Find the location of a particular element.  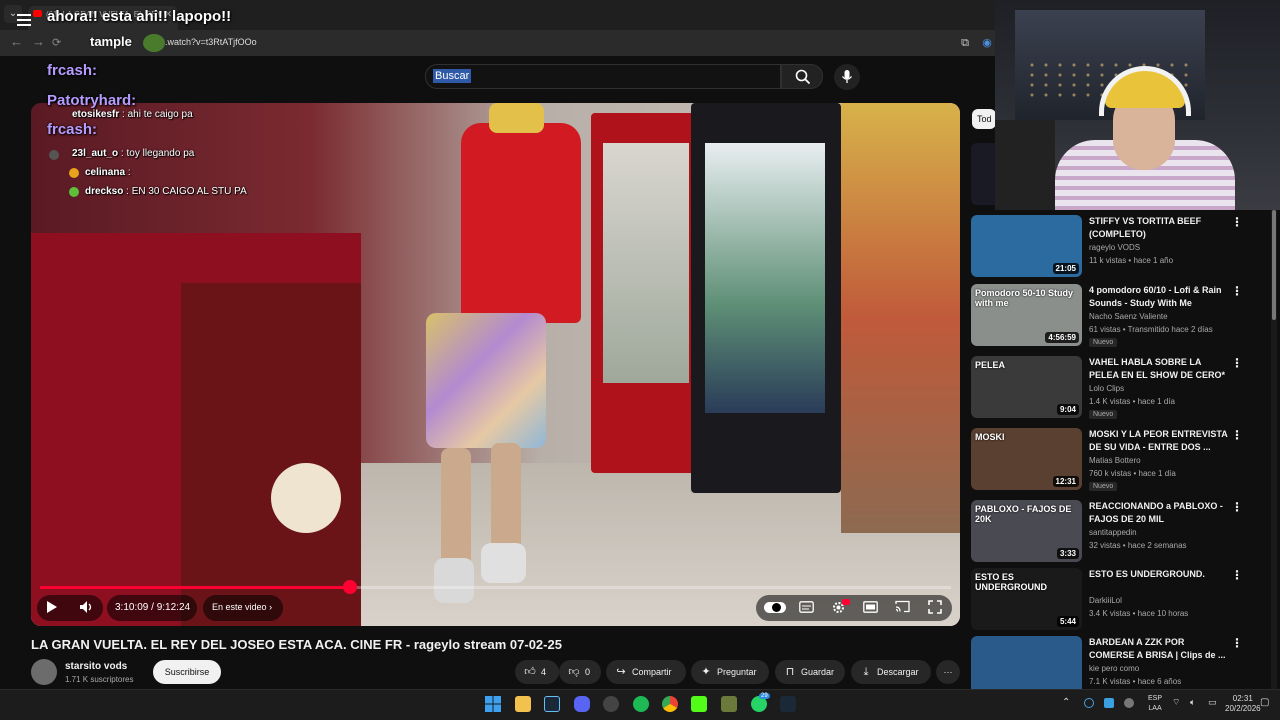

download-button: ⤓ Descargar is located at coordinates (891, 672).